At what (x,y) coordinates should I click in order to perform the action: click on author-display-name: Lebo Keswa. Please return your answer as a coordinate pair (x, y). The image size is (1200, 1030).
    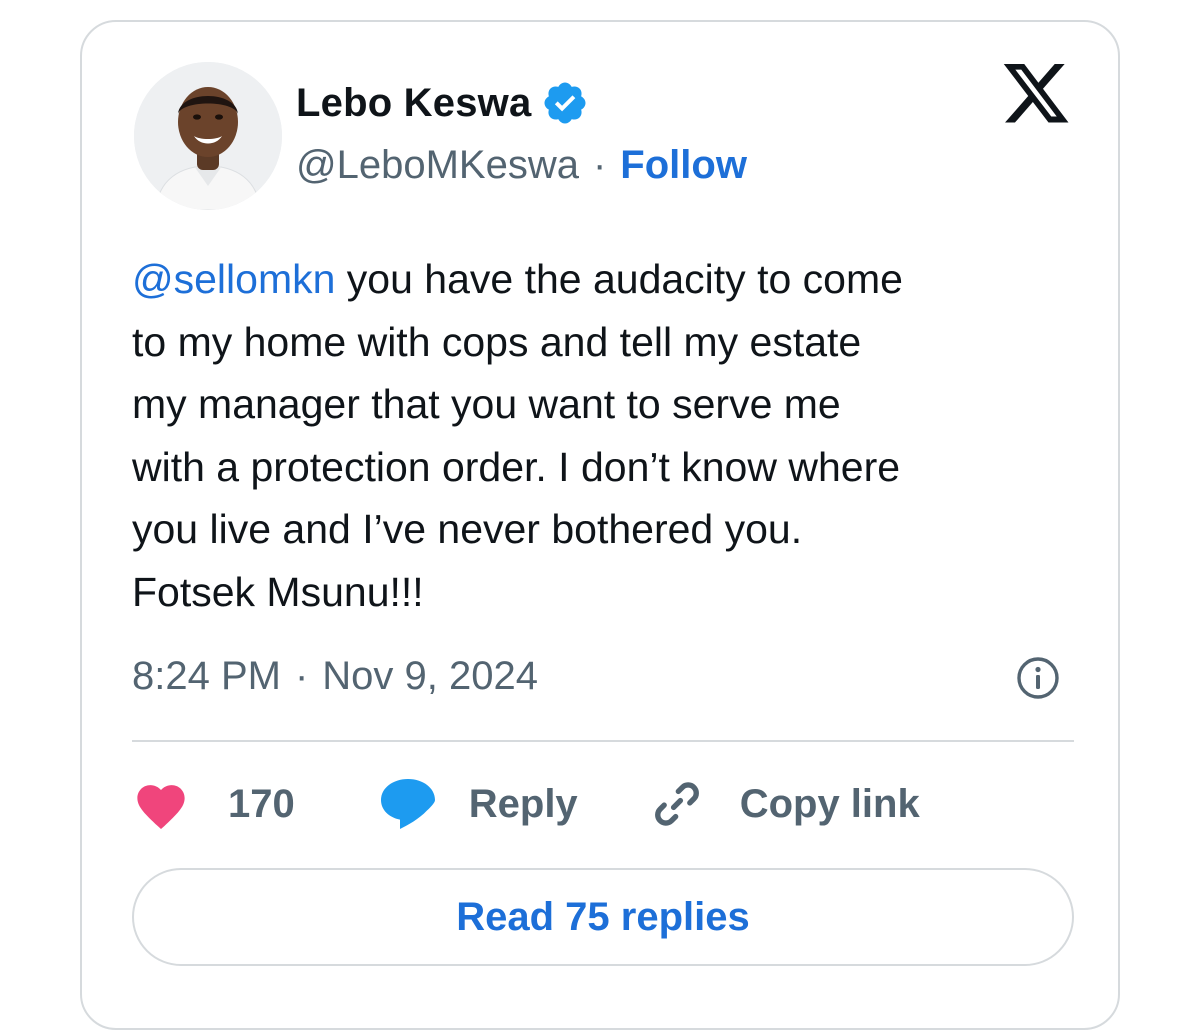
    Looking at the image, I should click on (413, 103).